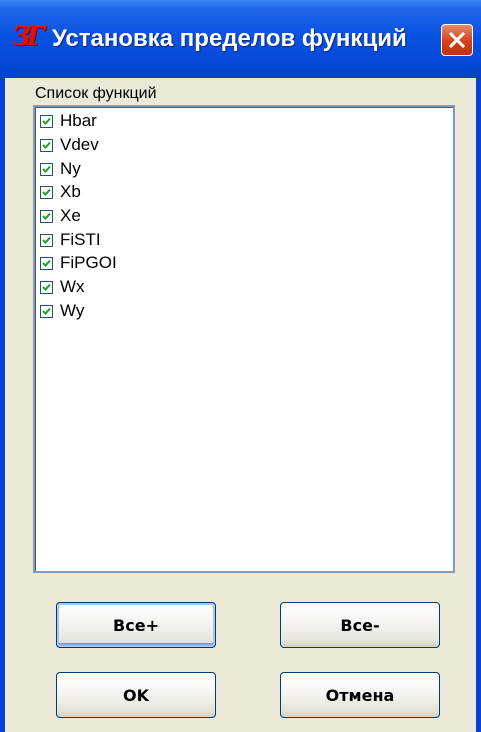  What do you see at coordinates (360, 625) in the screenshot?
I see `deselect-all-button: Все-` at bounding box center [360, 625].